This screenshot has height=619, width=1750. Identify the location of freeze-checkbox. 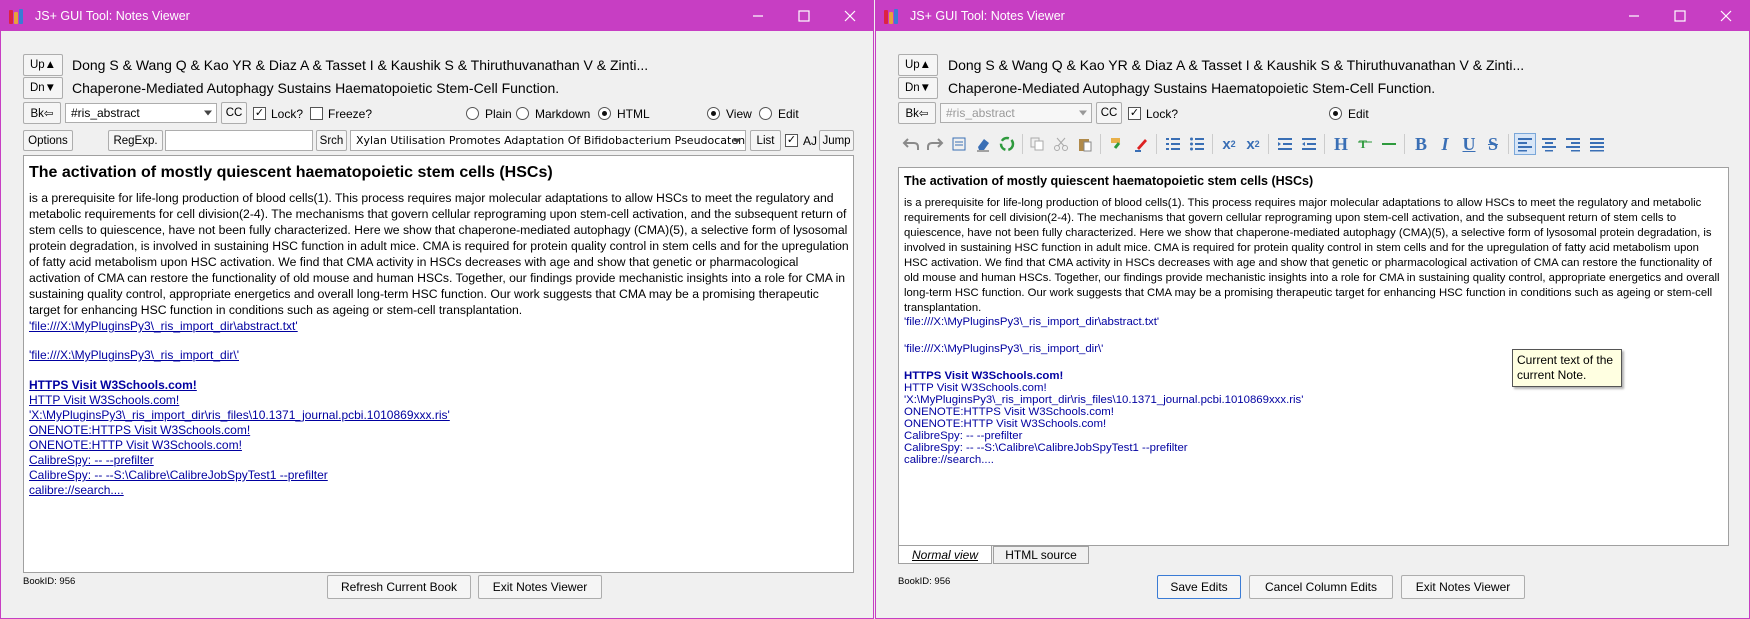
(316, 113).